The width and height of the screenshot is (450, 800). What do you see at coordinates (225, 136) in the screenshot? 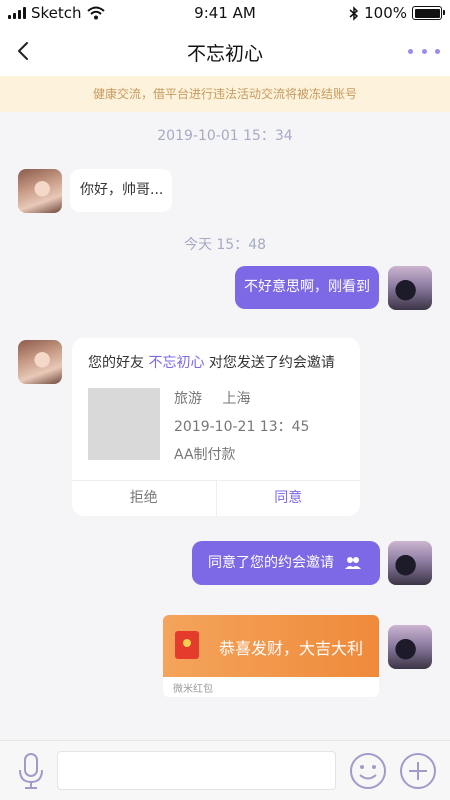
I see `message-timestamp: 2019-10-01 15：34` at bounding box center [225, 136].